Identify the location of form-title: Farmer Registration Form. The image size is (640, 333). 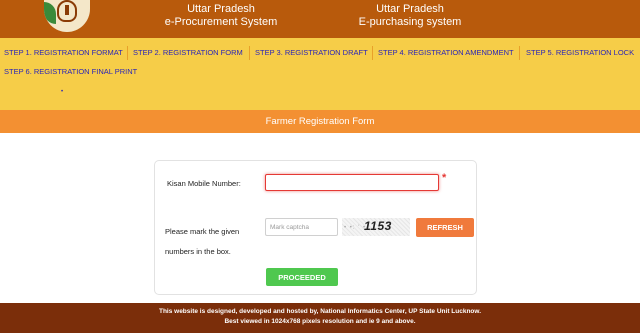
(320, 121).